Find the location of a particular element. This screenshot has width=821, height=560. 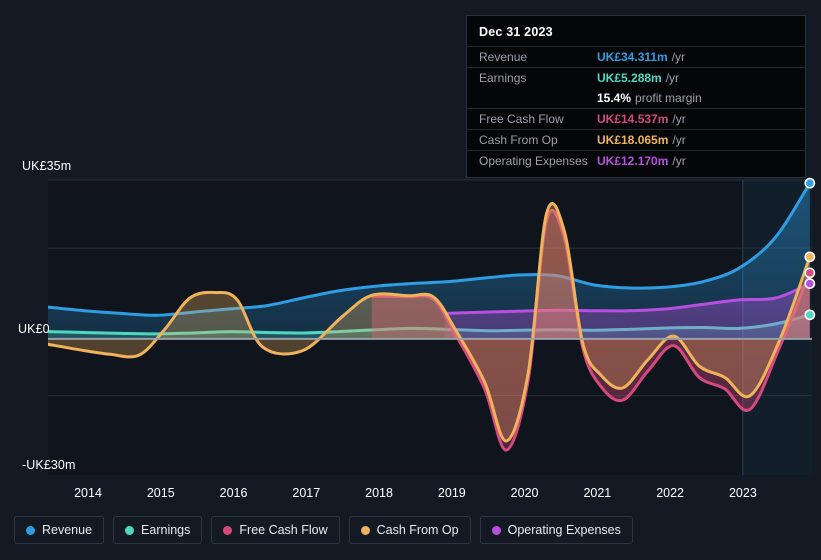

x-axis-tick-2022: 2022 is located at coordinates (670, 493).